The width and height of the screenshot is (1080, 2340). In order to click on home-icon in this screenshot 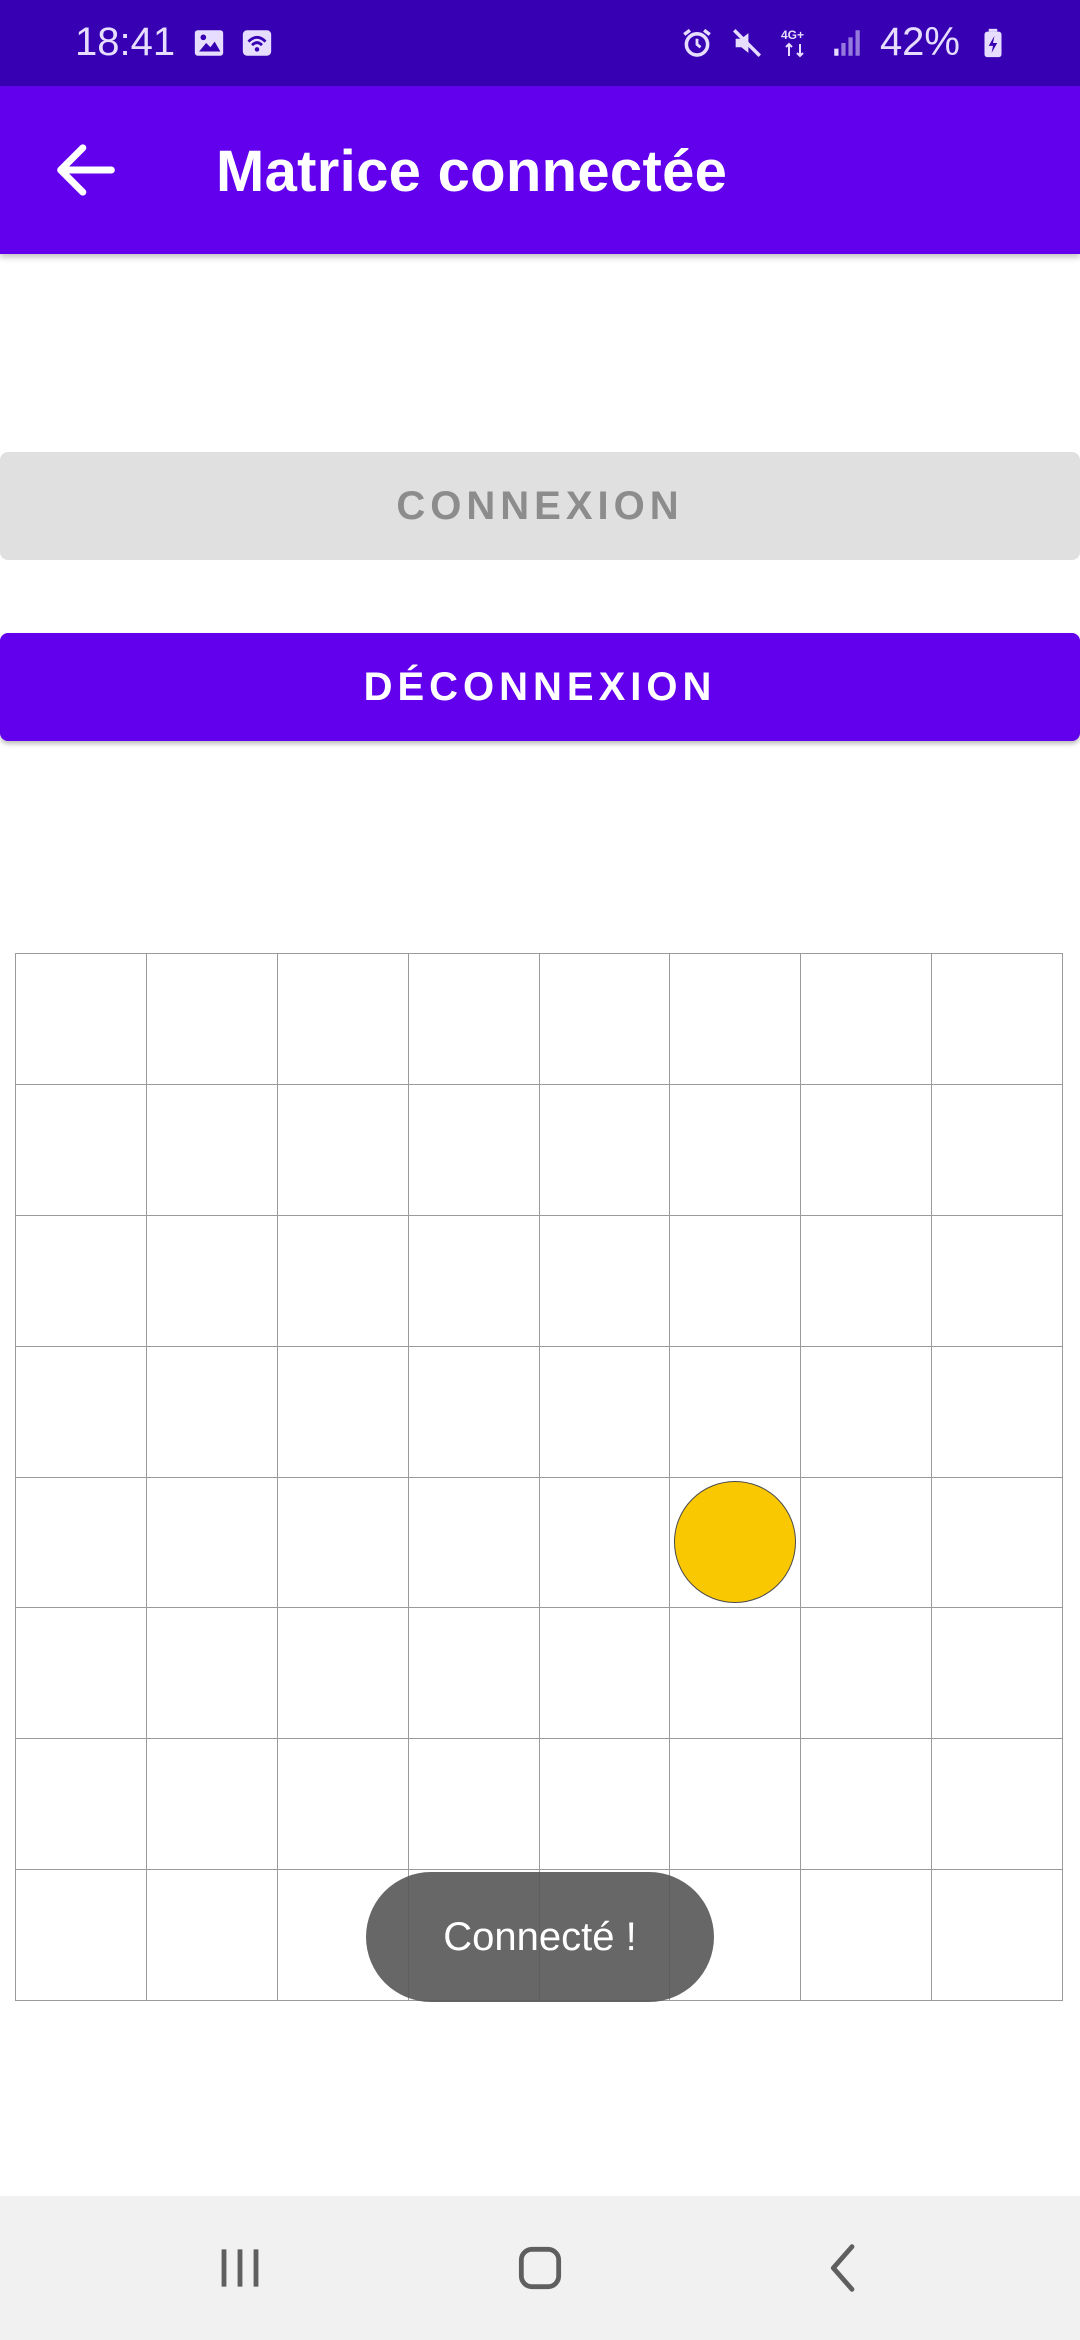, I will do `click(540, 2268)`.